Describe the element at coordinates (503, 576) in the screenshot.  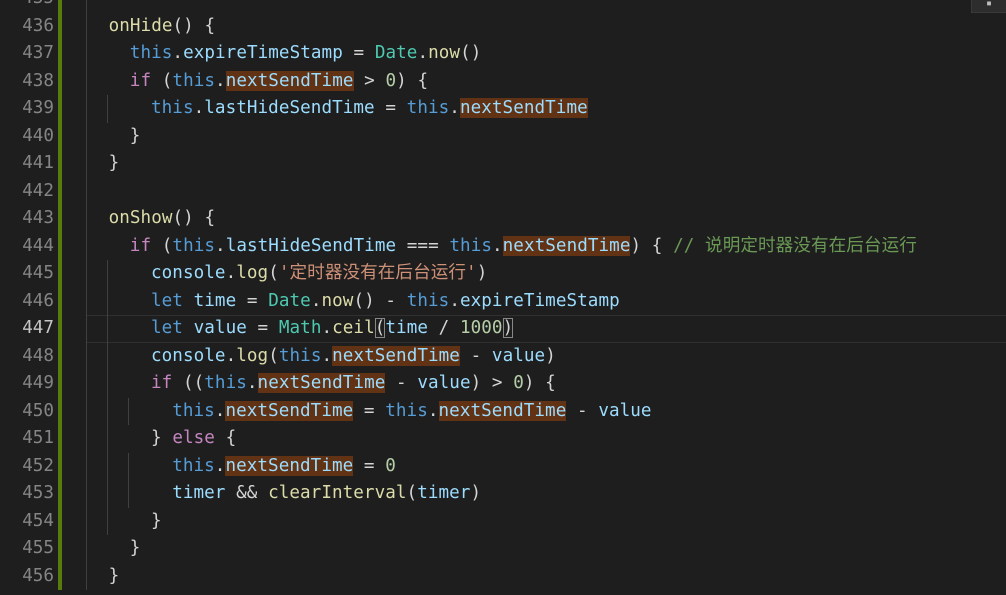
I see `code-line: 456}` at that location.